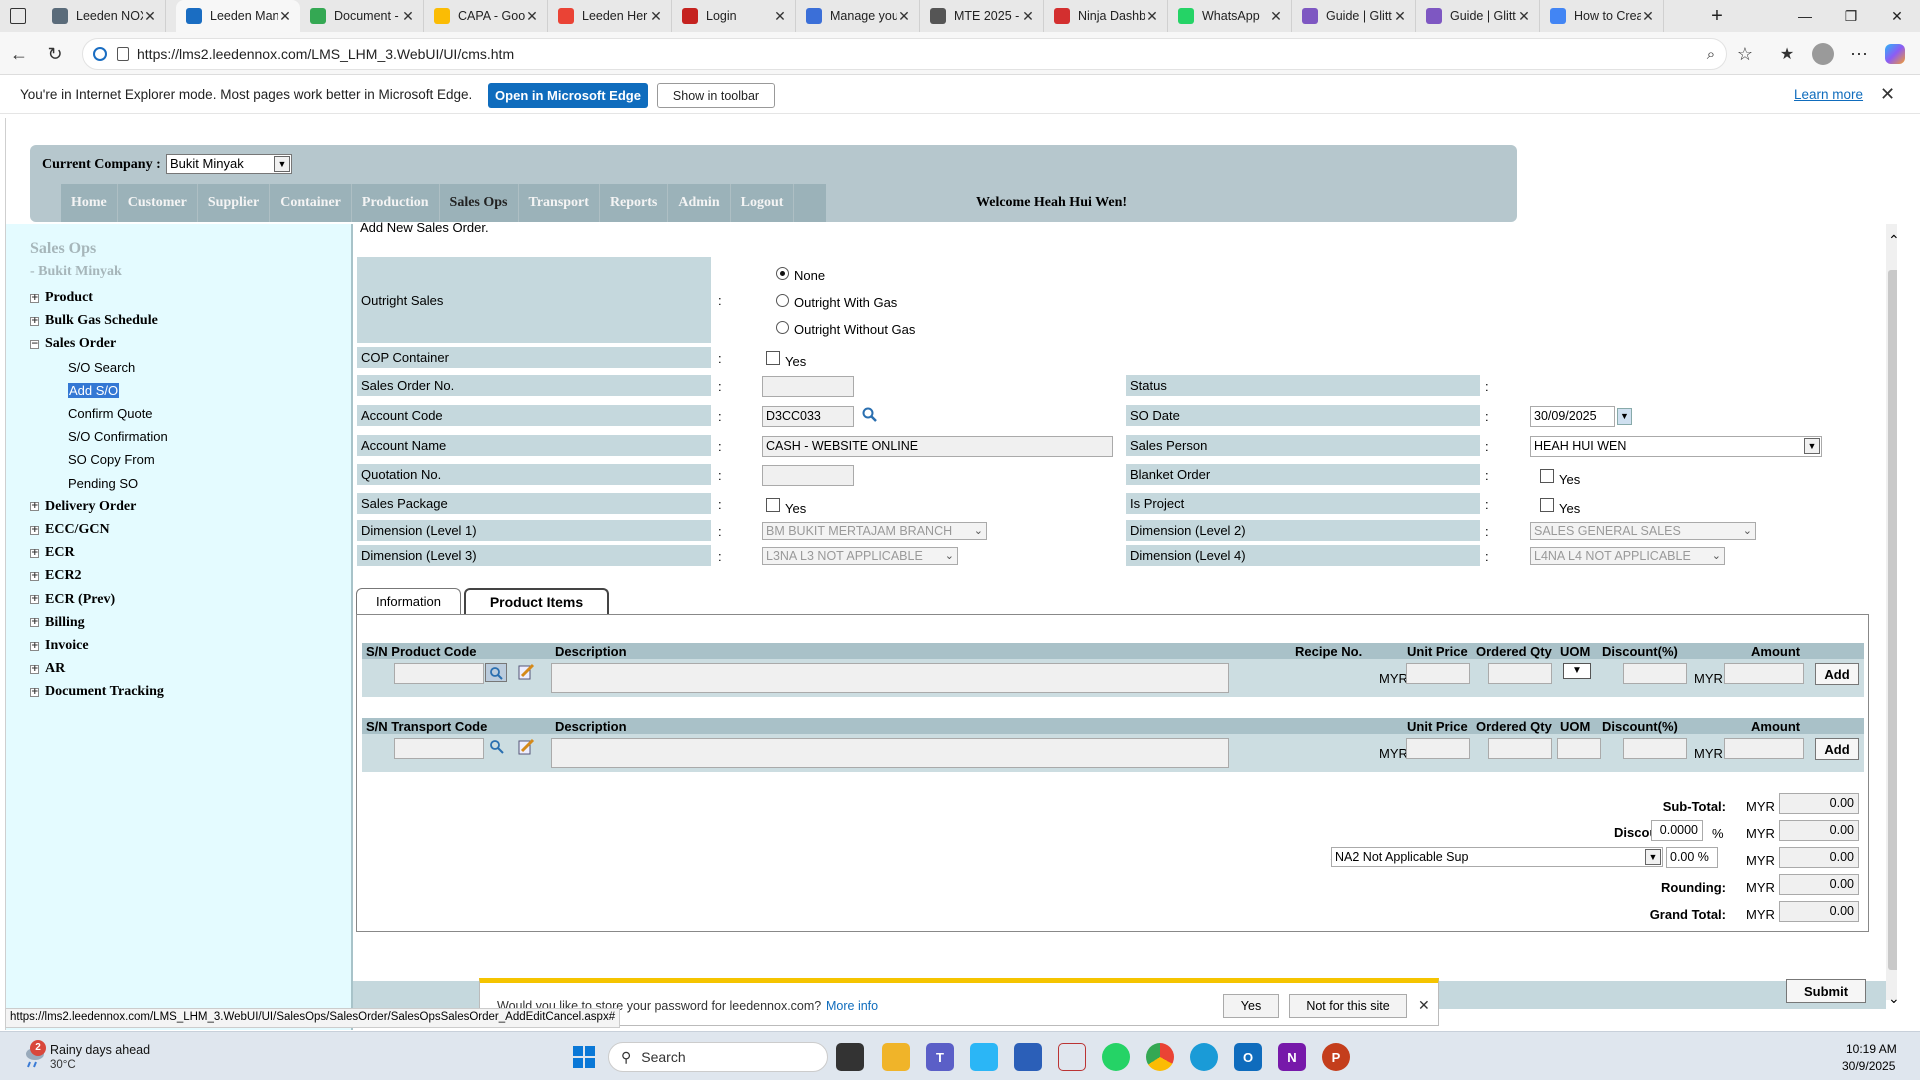 The height and width of the screenshot is (1080, 1920). What do you see at coordinates (439, 748) in the screenshot?
I see `transport-code-input` at bounding box center [439, 748].